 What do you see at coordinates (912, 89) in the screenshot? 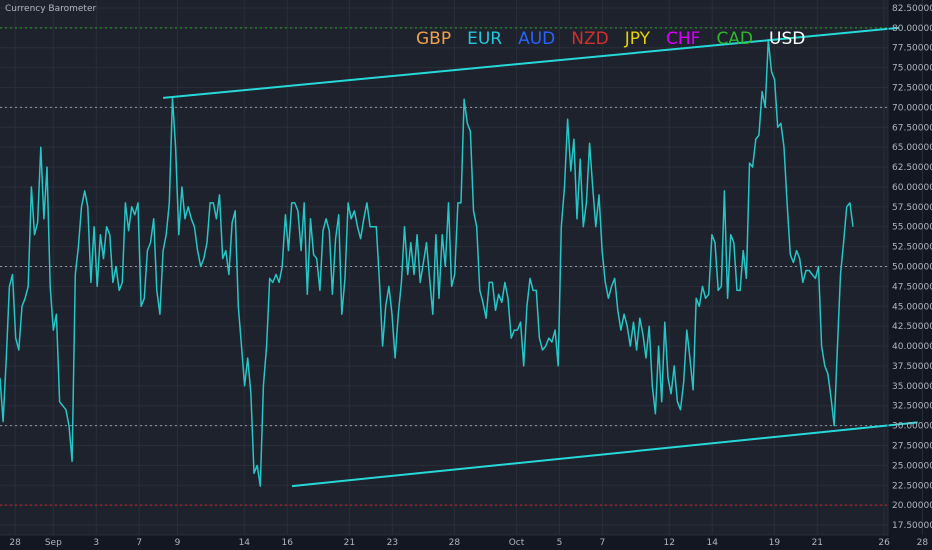
I see `y-tick-label: 72.50000` at bounding box center [912, 89].